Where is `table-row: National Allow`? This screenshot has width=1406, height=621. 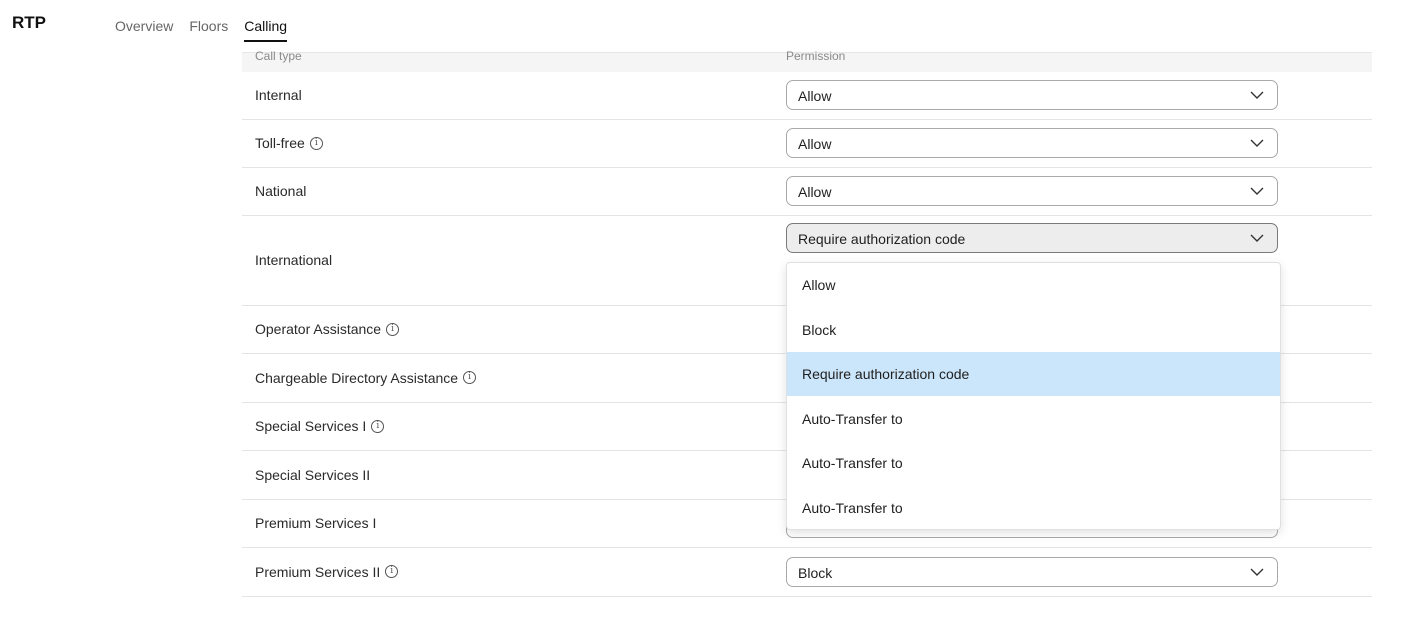 table-row: National Allow is located at coordinates (807, 191).